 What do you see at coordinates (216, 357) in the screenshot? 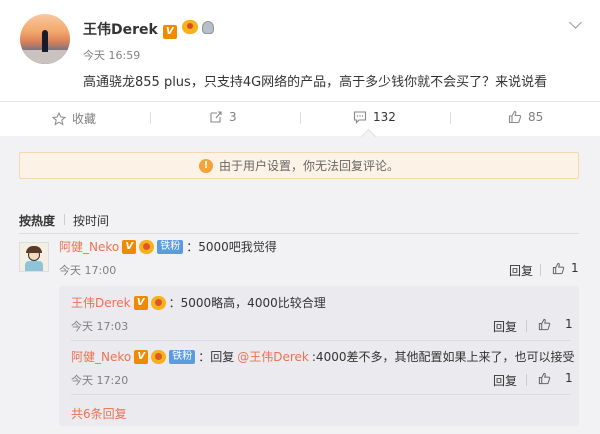
I see `reply-prefix: ：回复` at bounding box center [216, 357].